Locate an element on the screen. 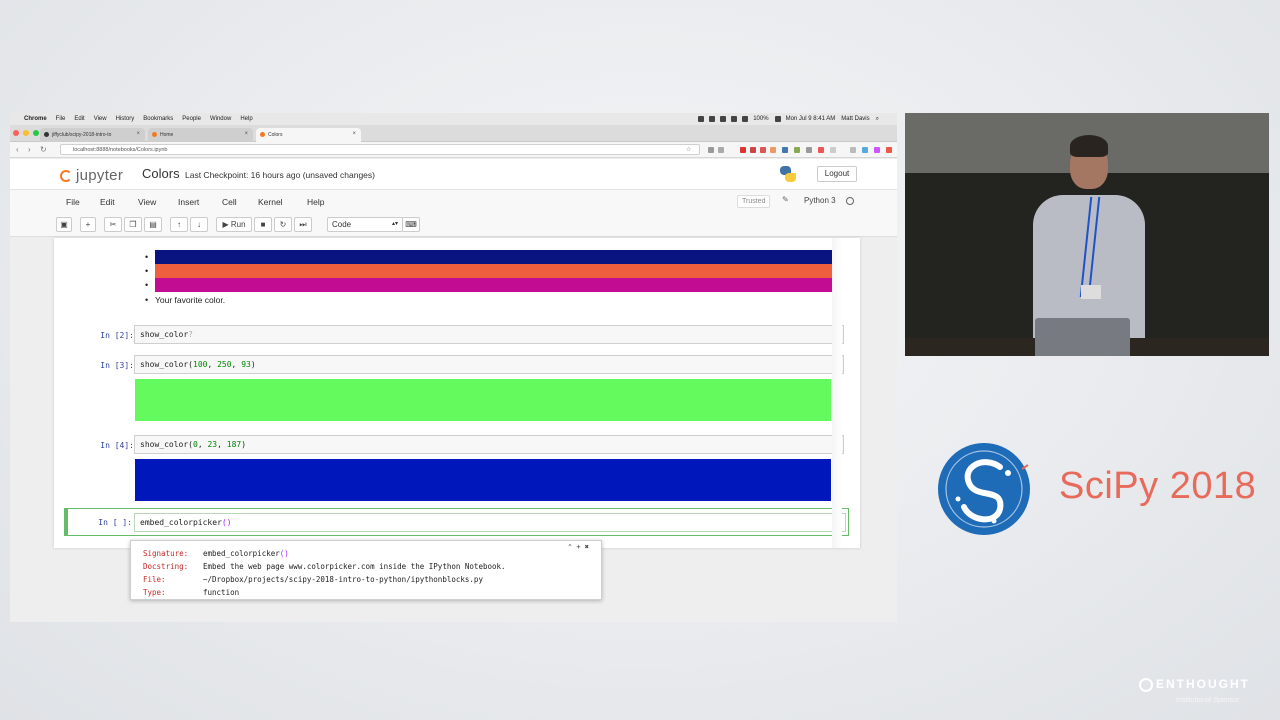 The height and width of the screenshot is (720, 1280). jupyter-favicon-icon is located at coordinates (154, 134).